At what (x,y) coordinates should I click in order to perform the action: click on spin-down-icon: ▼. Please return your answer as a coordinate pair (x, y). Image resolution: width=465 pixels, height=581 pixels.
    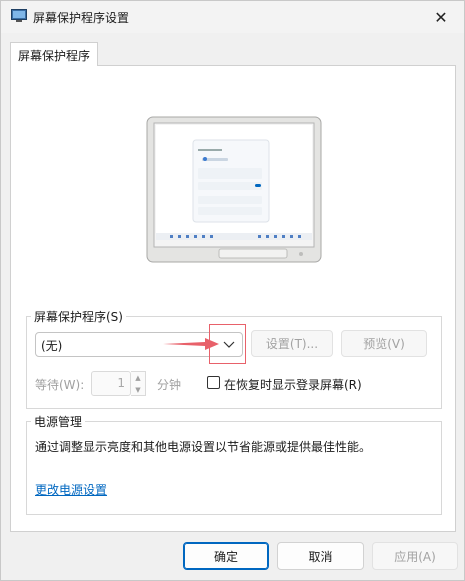
    Looking at the image, I should click on (138, 390).